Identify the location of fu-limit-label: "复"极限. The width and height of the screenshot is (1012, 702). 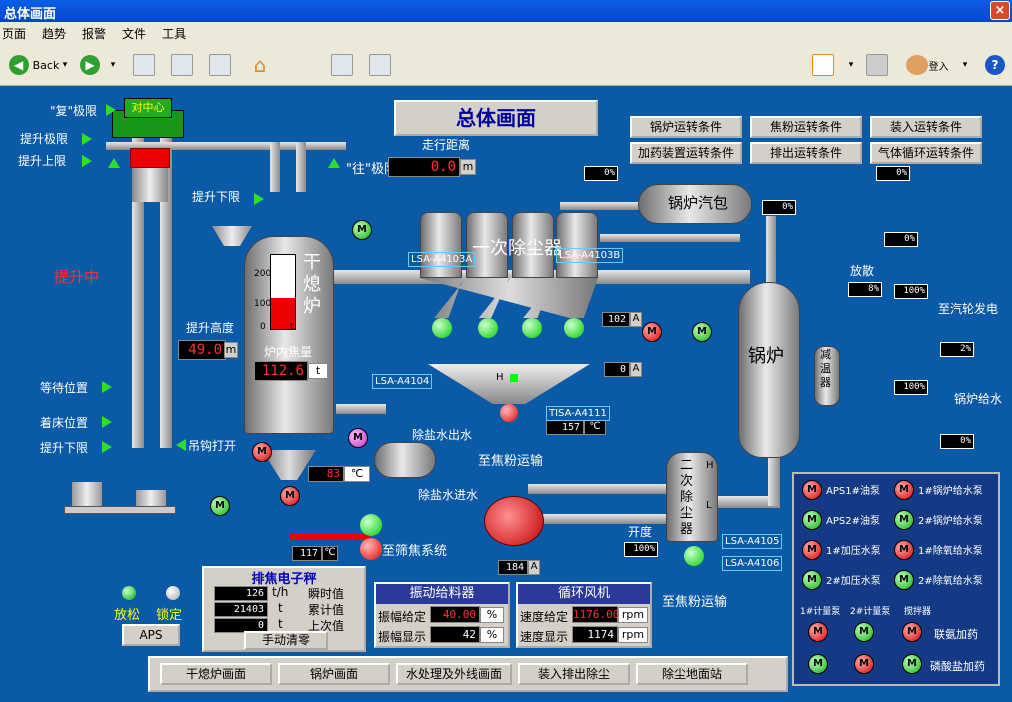
(74, 111).